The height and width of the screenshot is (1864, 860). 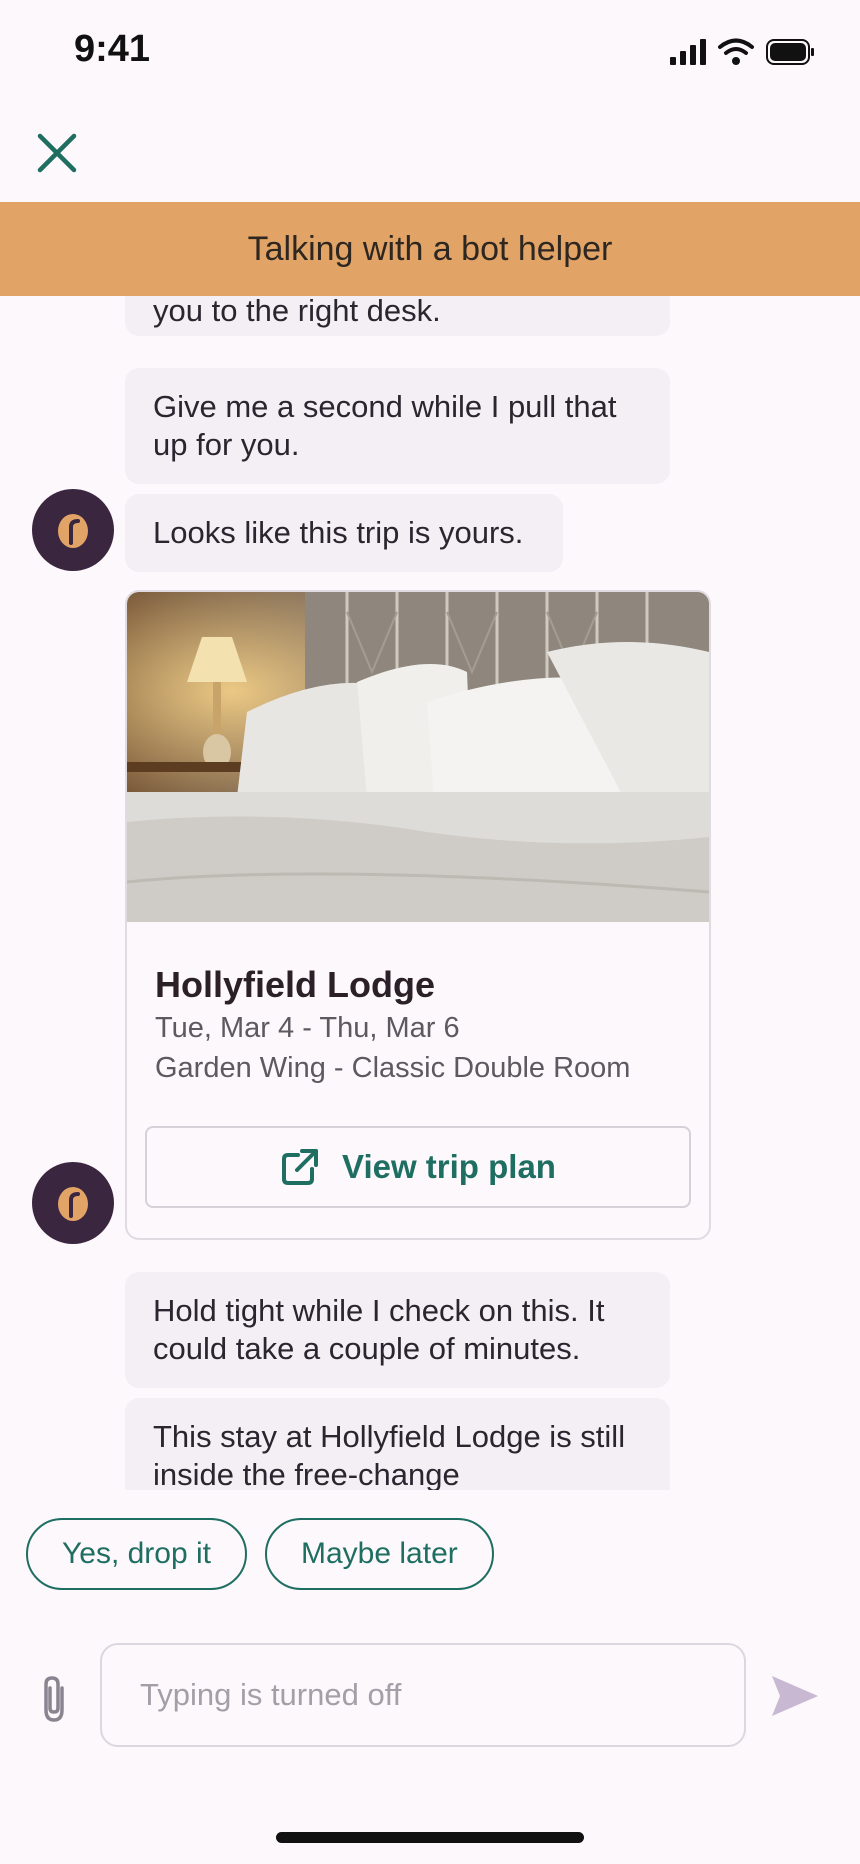 What do you see at coordinates (300, 1167) in the screenshot?
I see `external-link-icon` at bounding box center [300, 1167].